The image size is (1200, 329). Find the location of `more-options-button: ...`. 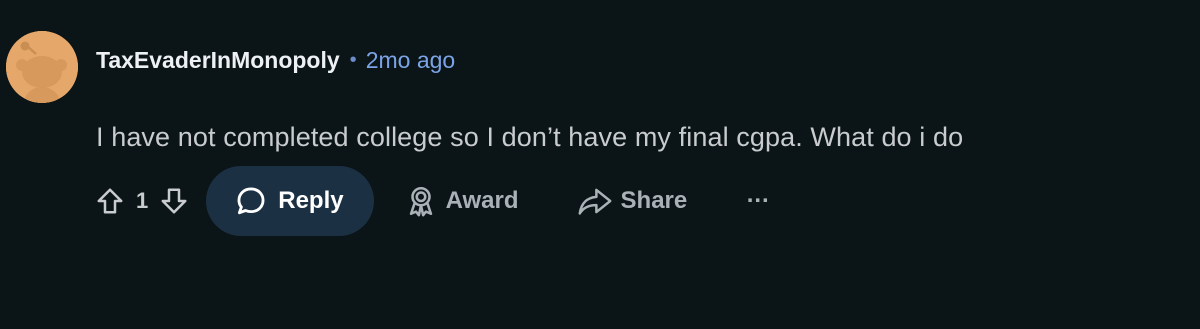

more-options-button: ... is located at coordinates (758, 201).